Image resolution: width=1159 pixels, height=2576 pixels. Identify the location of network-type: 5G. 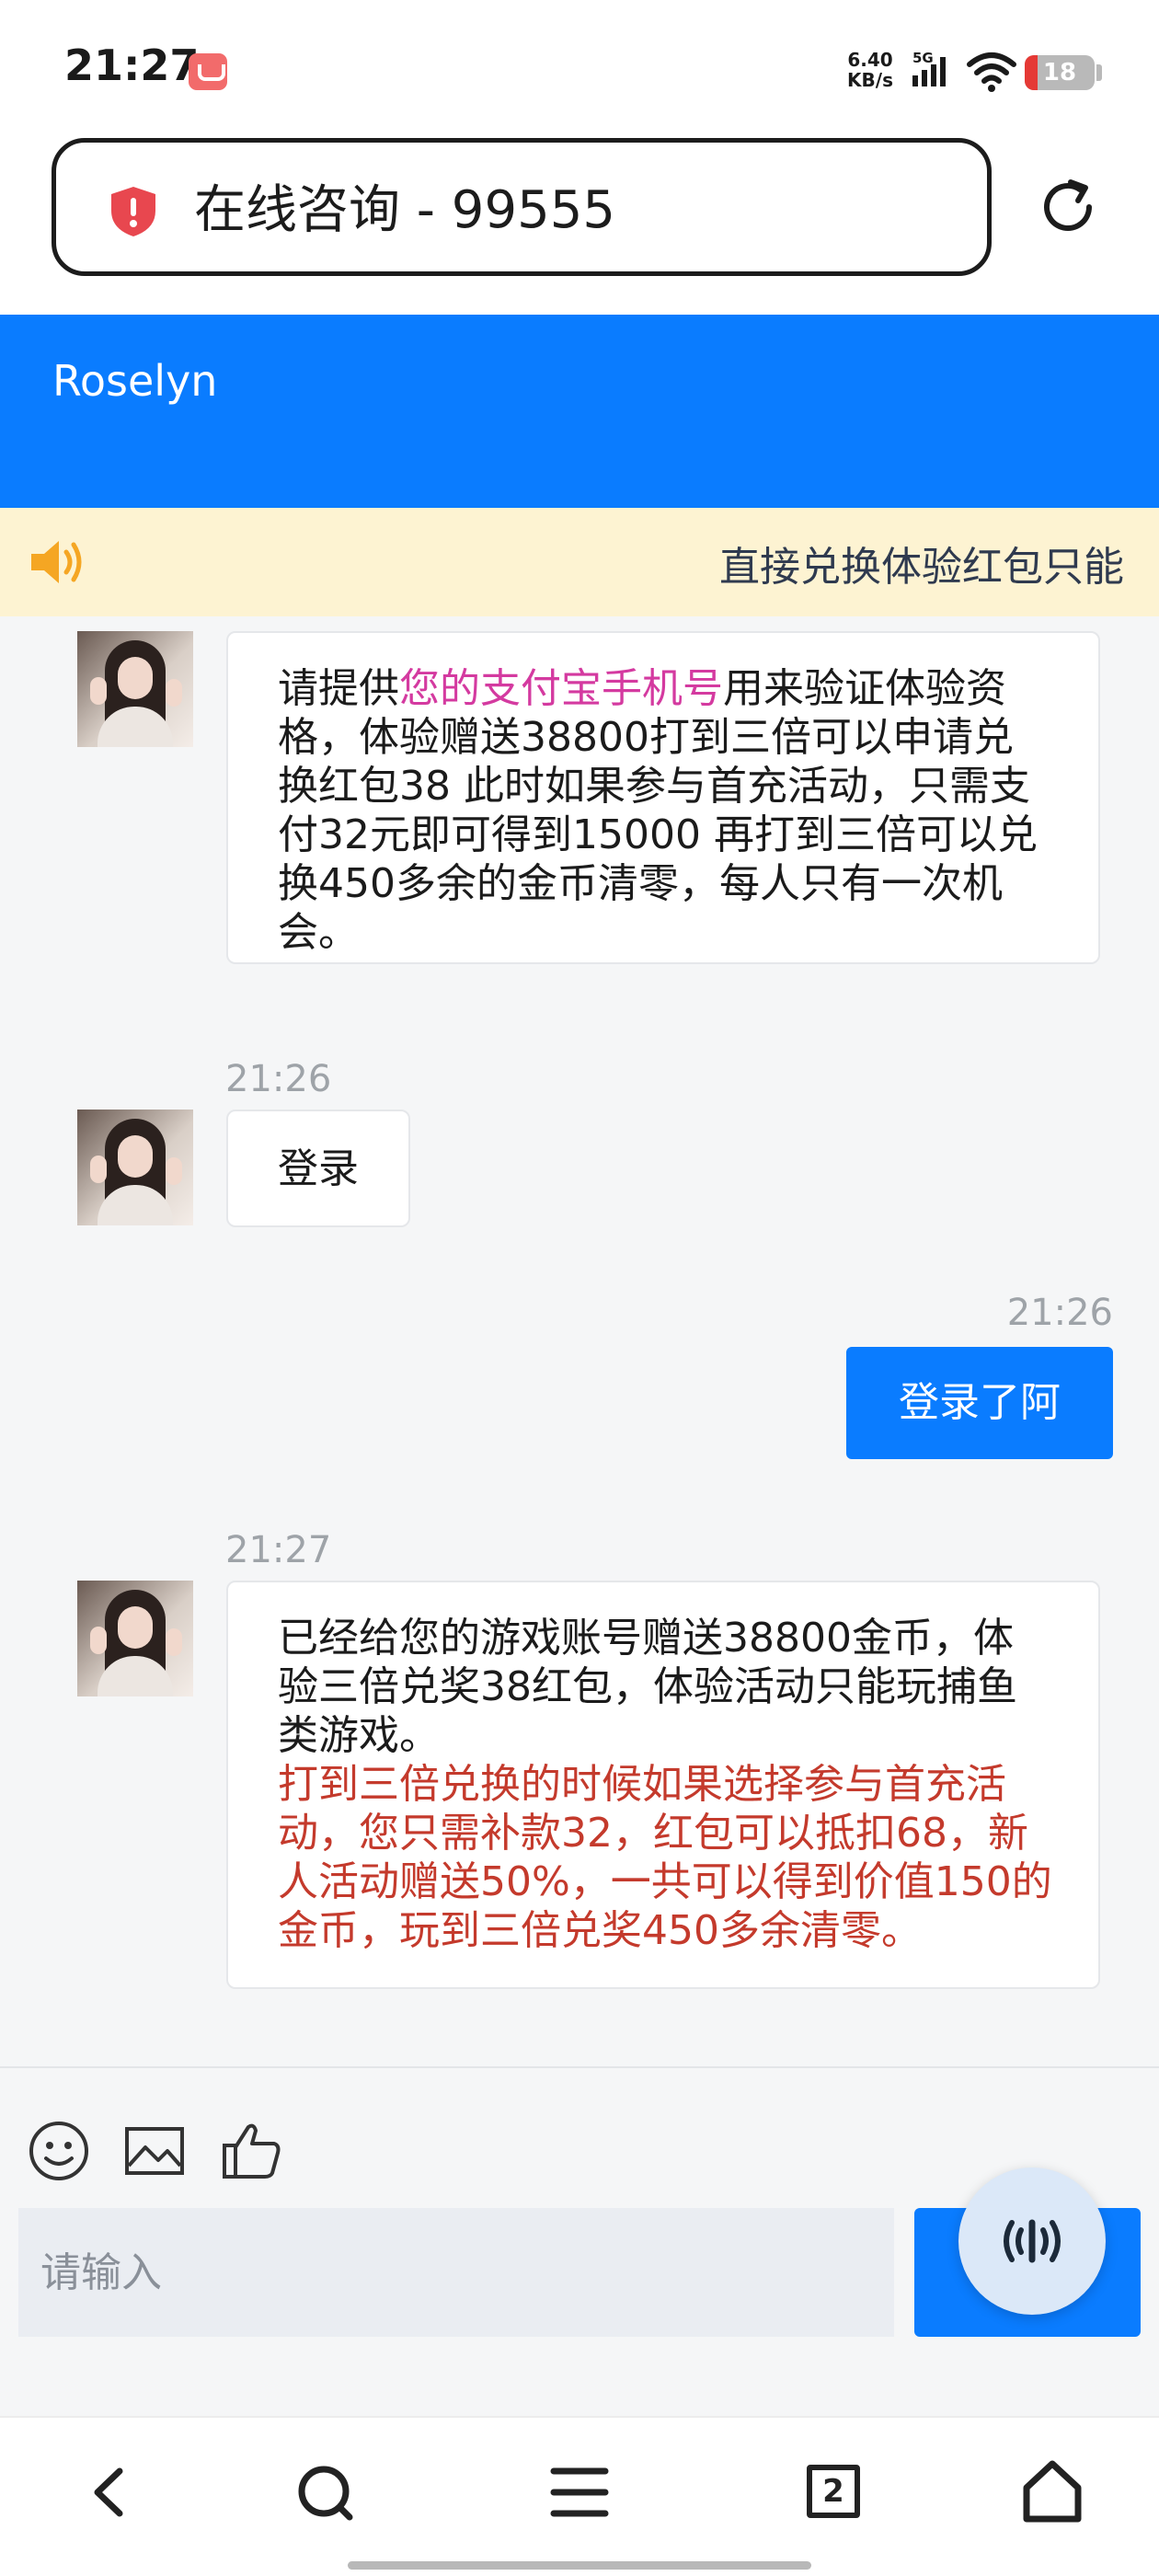
(923, 58).